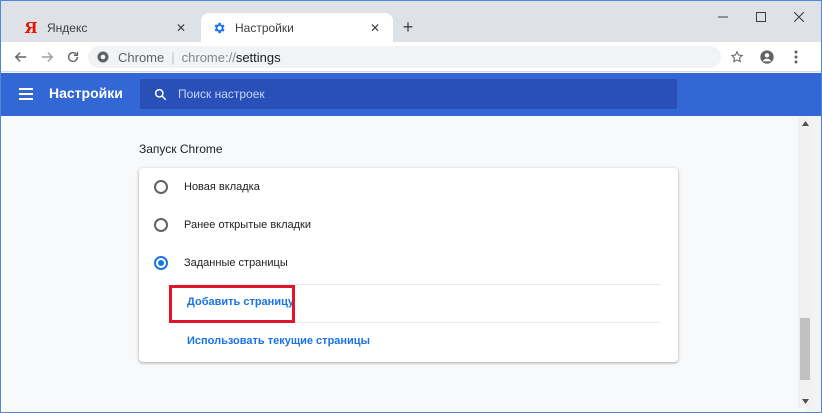 The width and height of the screenshot is (822, 413). I want to click on scroll-thumb, so click(805, 349).